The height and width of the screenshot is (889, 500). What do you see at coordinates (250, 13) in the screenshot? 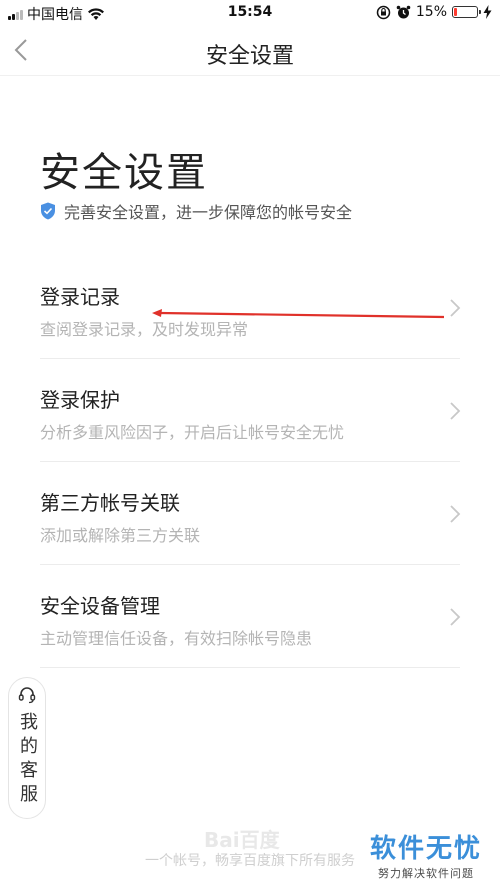
I see `status-bar: 中国电信 15:54 15%` at bounding box center [250, 13].